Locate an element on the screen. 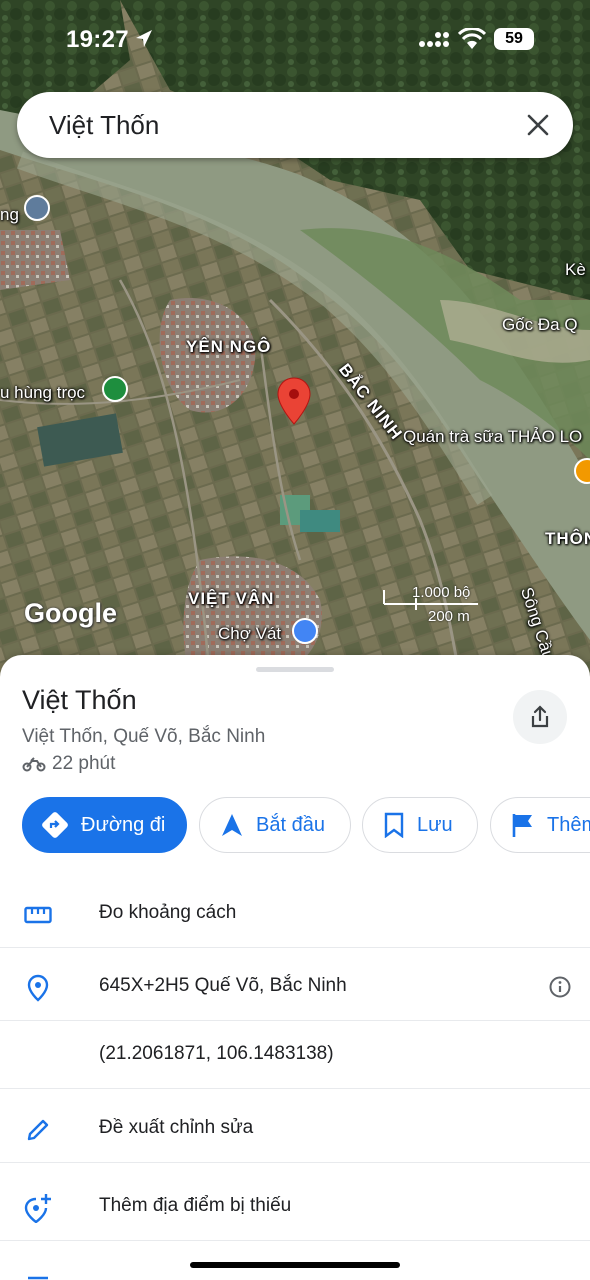 The image size is (590, 1280). plus-code-row: 645X+2H5 Quế Võ, Bắc Ninh is located at coordinates (295, 987).